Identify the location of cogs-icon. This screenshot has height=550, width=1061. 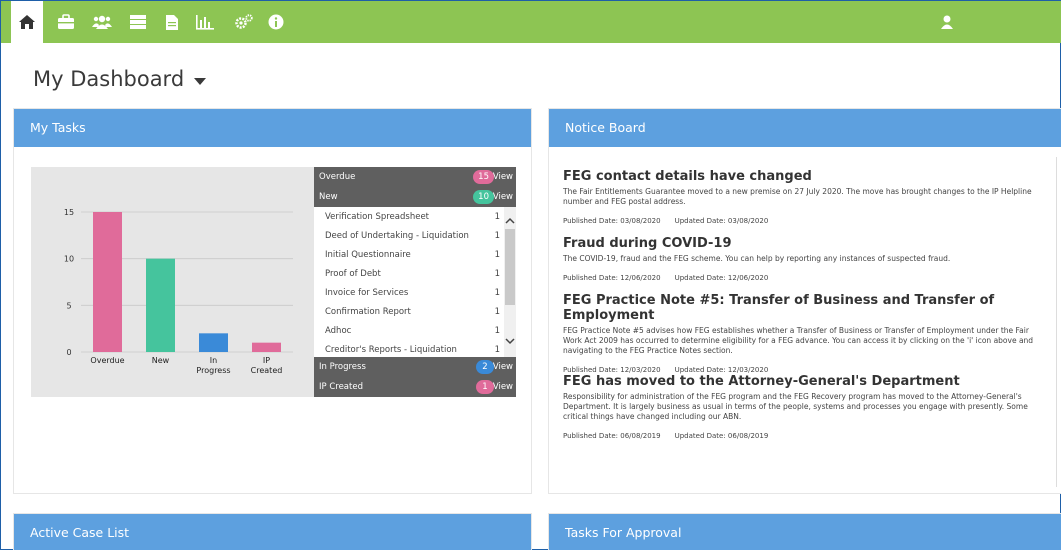
(244, 22).